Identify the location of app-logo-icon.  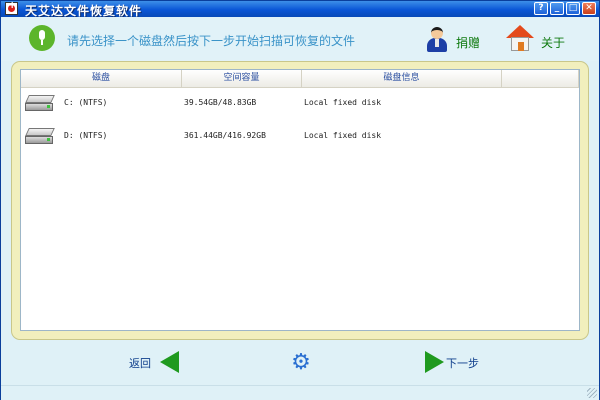
(11, 7).